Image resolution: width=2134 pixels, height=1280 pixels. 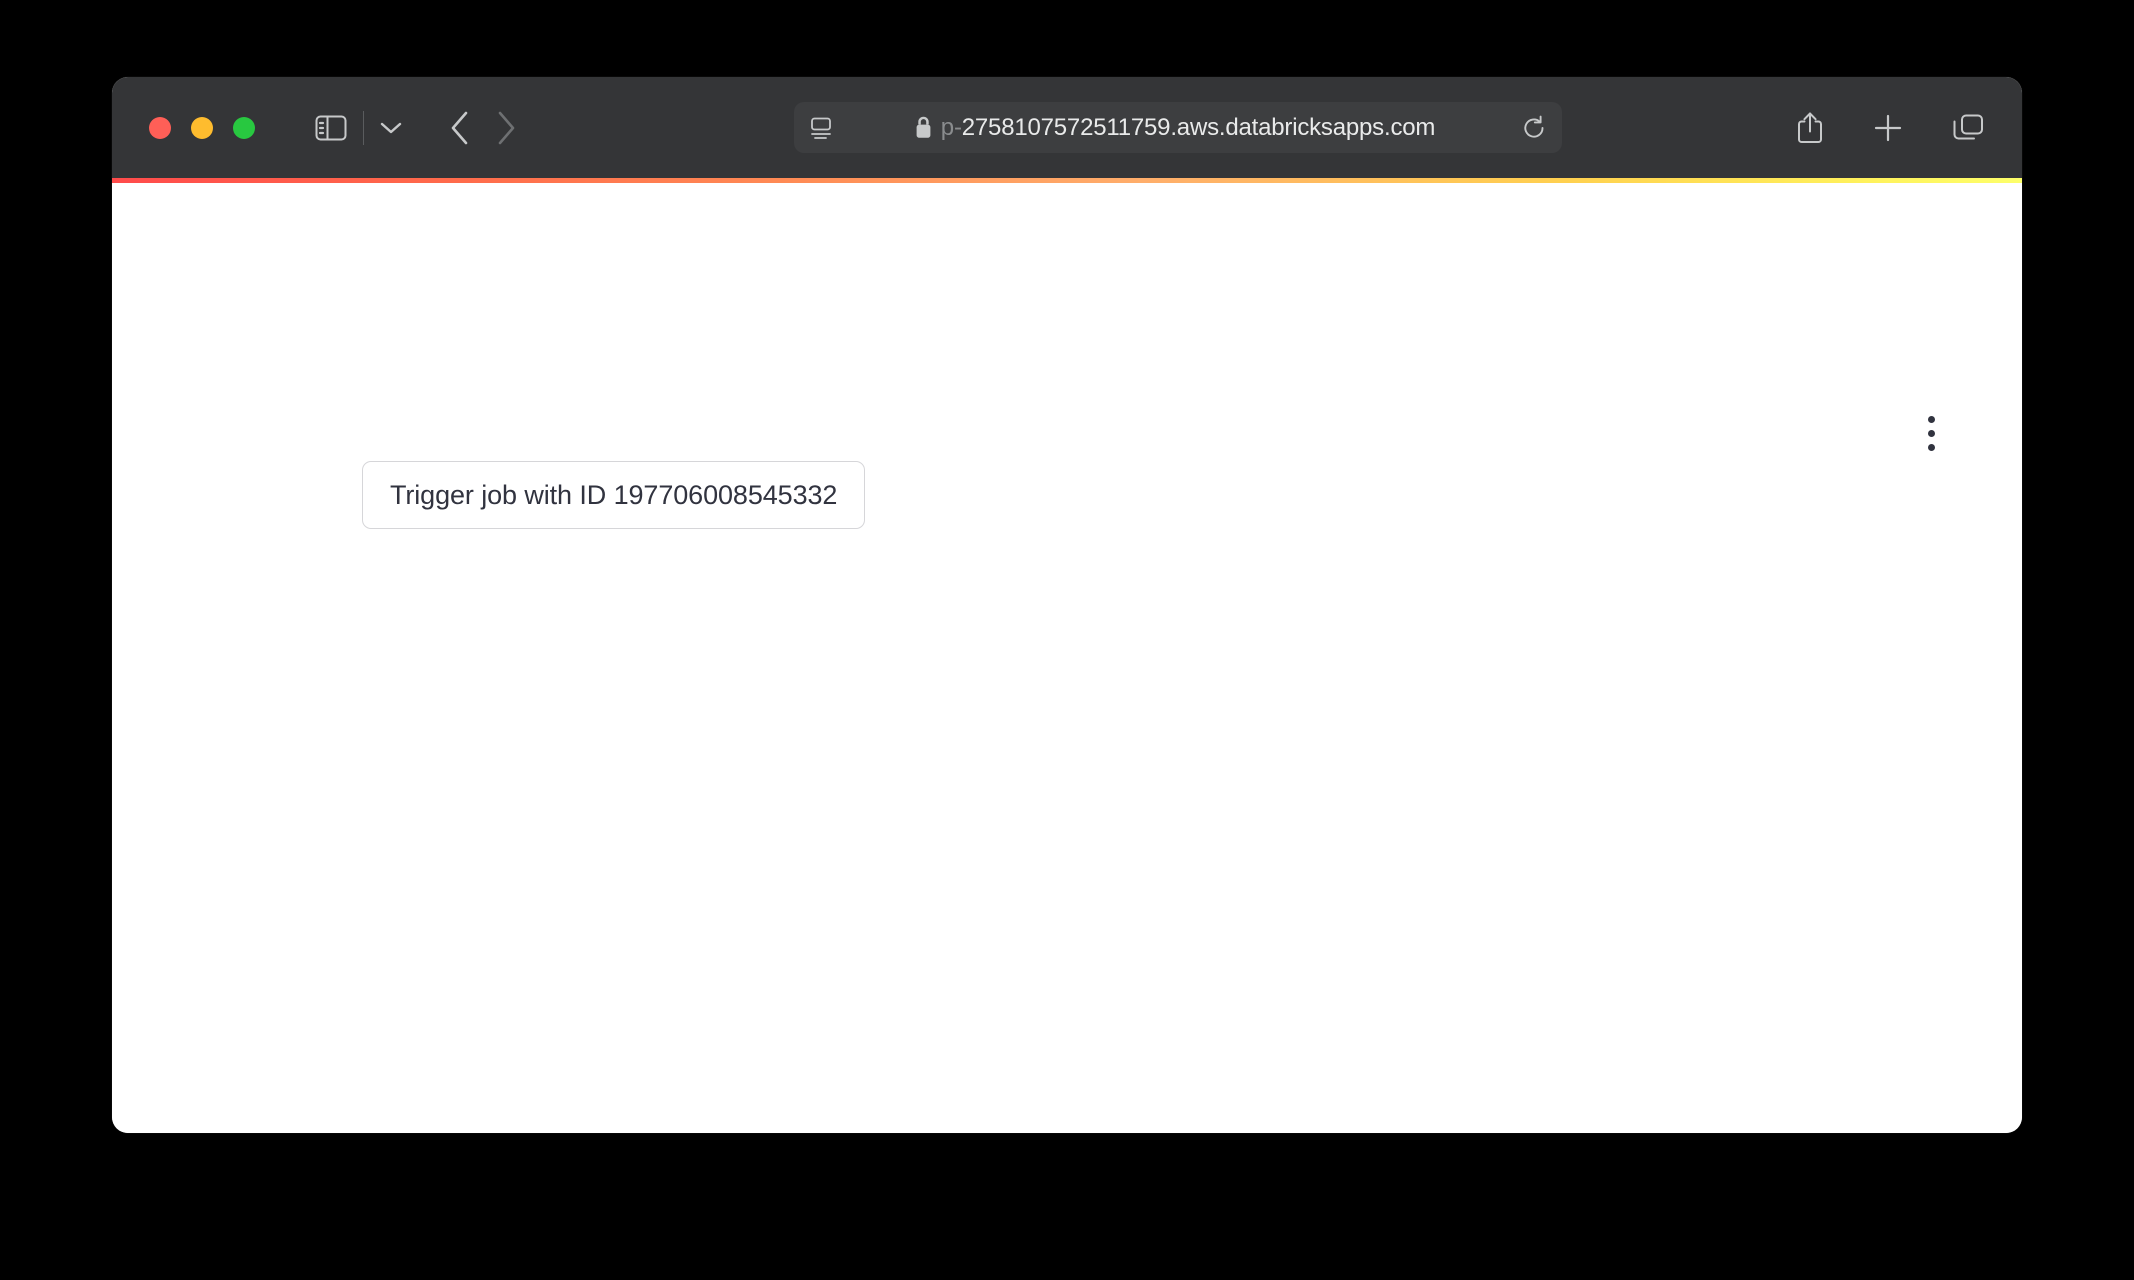 I want to click on chevron-down-icon, so click(x=391, y=128).